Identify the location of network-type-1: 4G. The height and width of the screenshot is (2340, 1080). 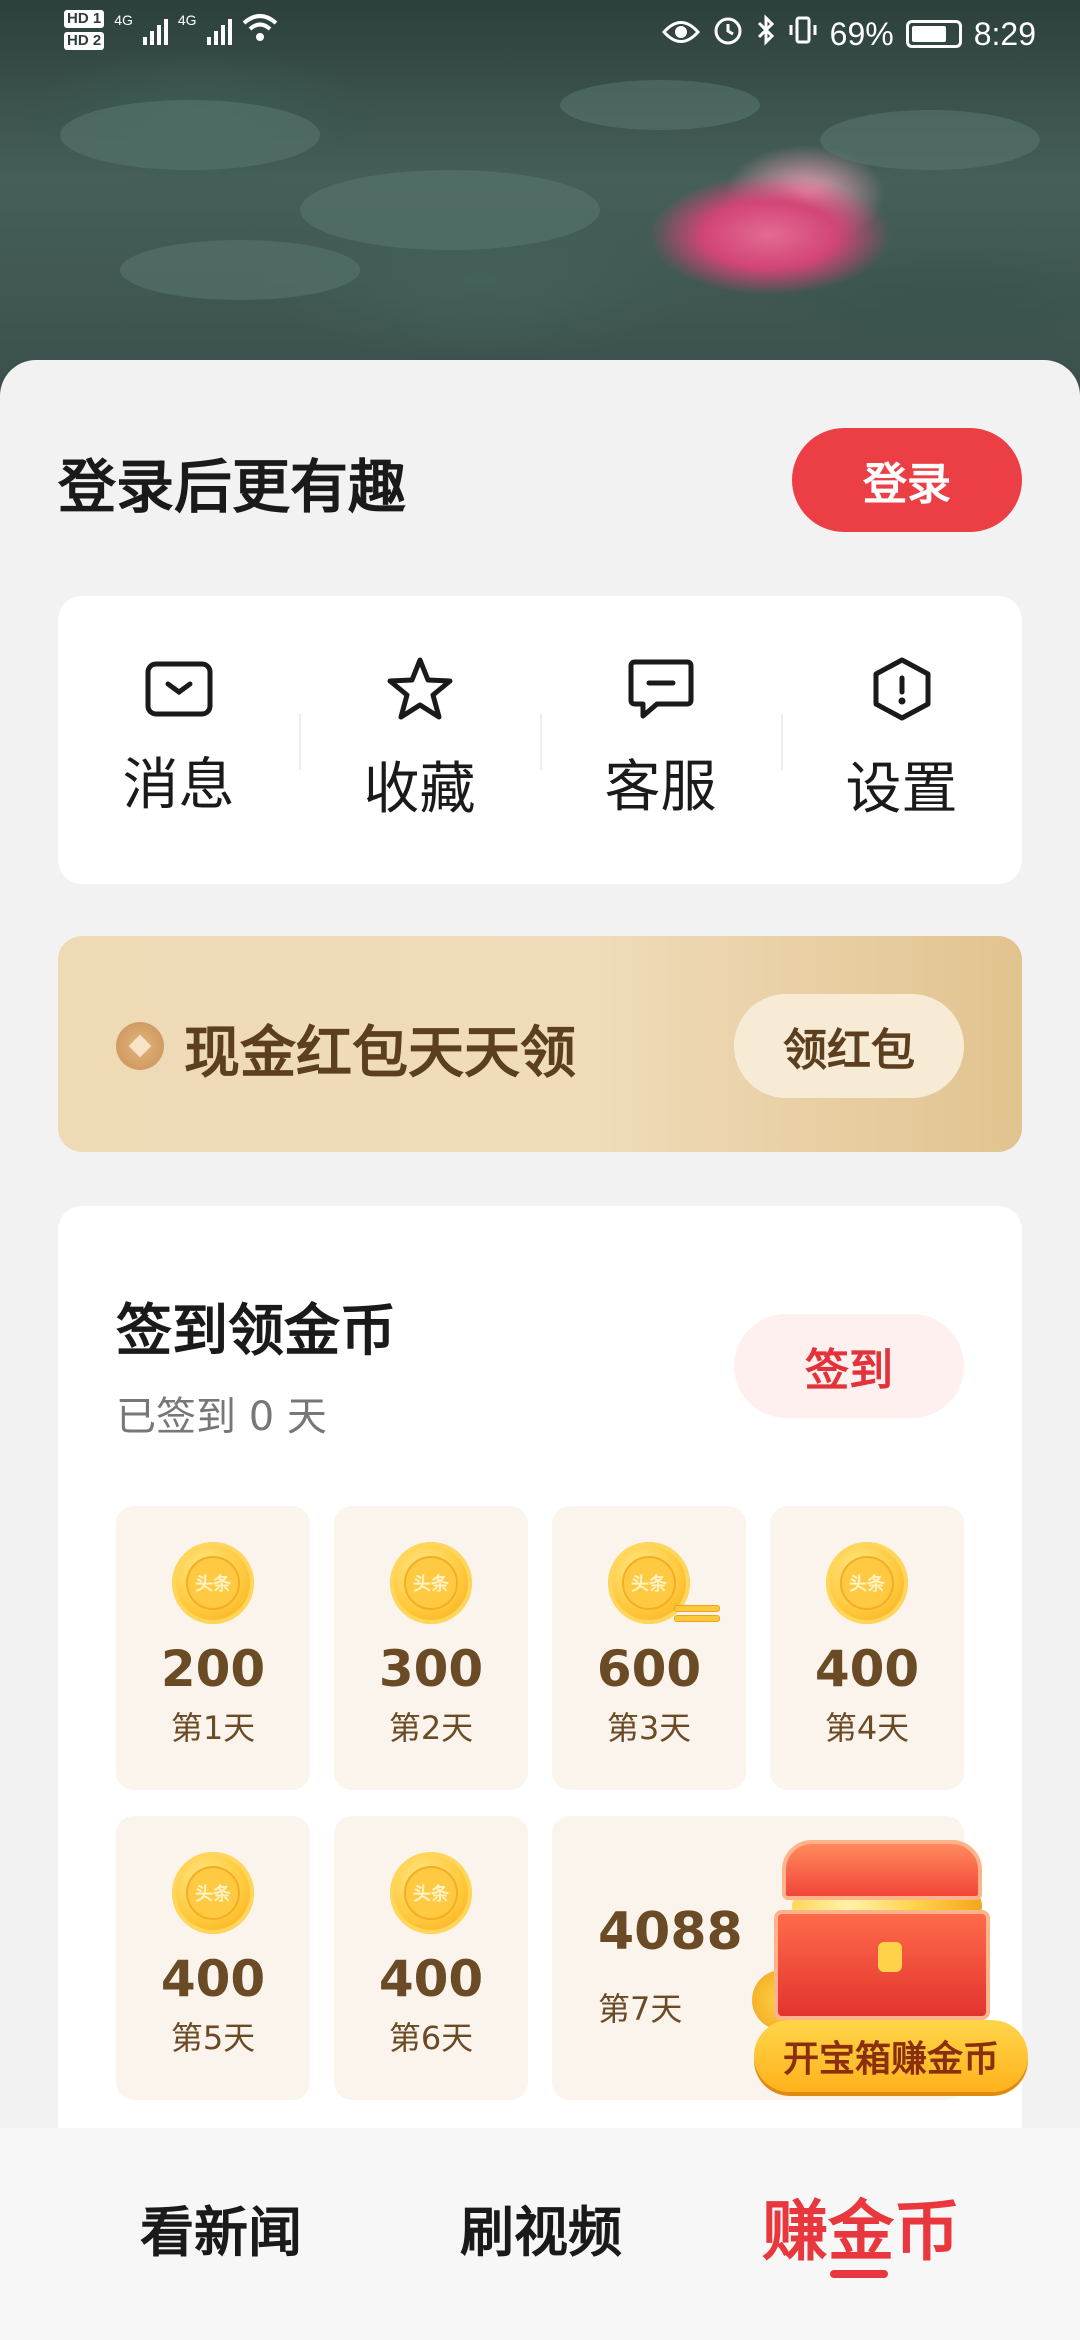
(123, 20).